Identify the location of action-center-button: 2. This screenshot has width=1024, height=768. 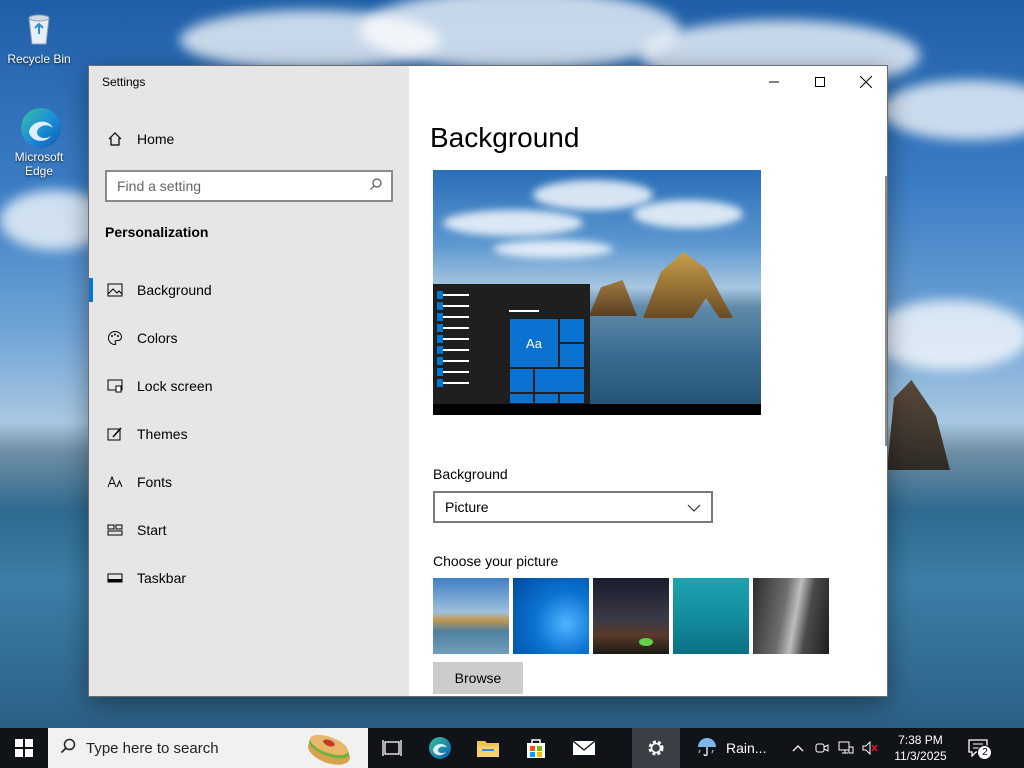
(978, 748).